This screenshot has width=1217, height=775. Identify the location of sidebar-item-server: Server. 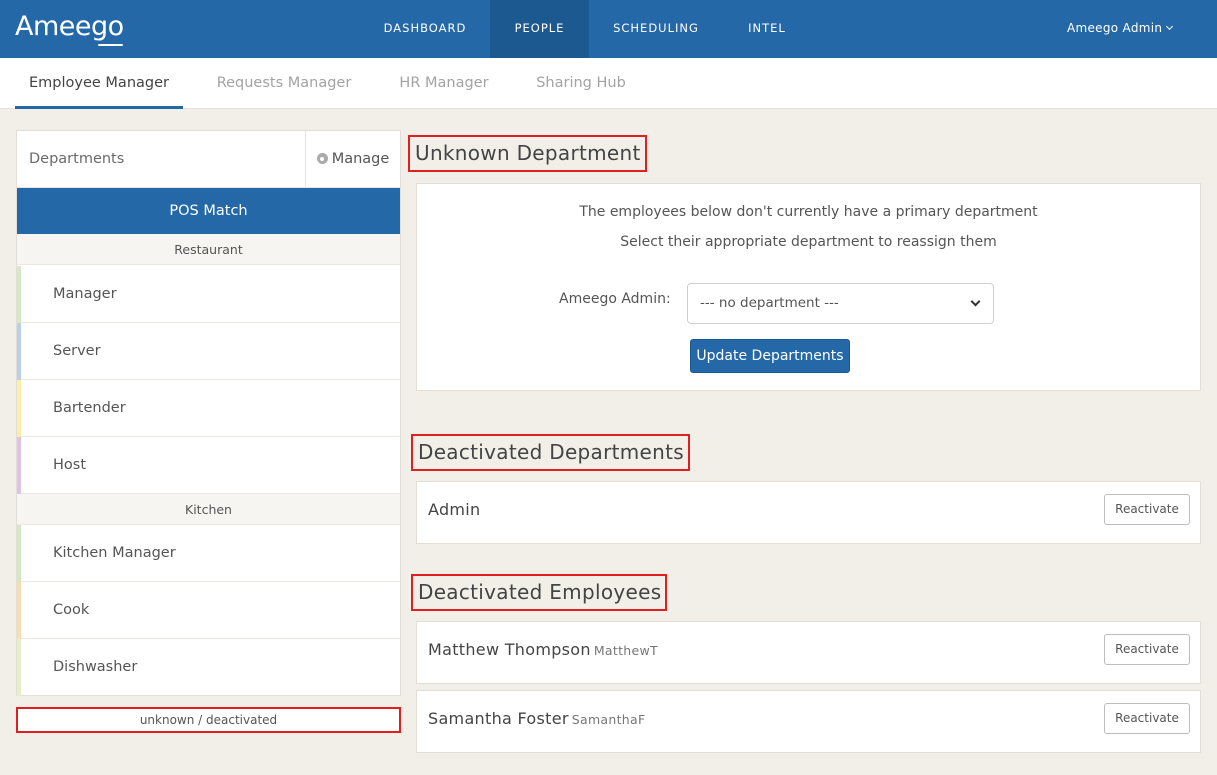
(208, 351).